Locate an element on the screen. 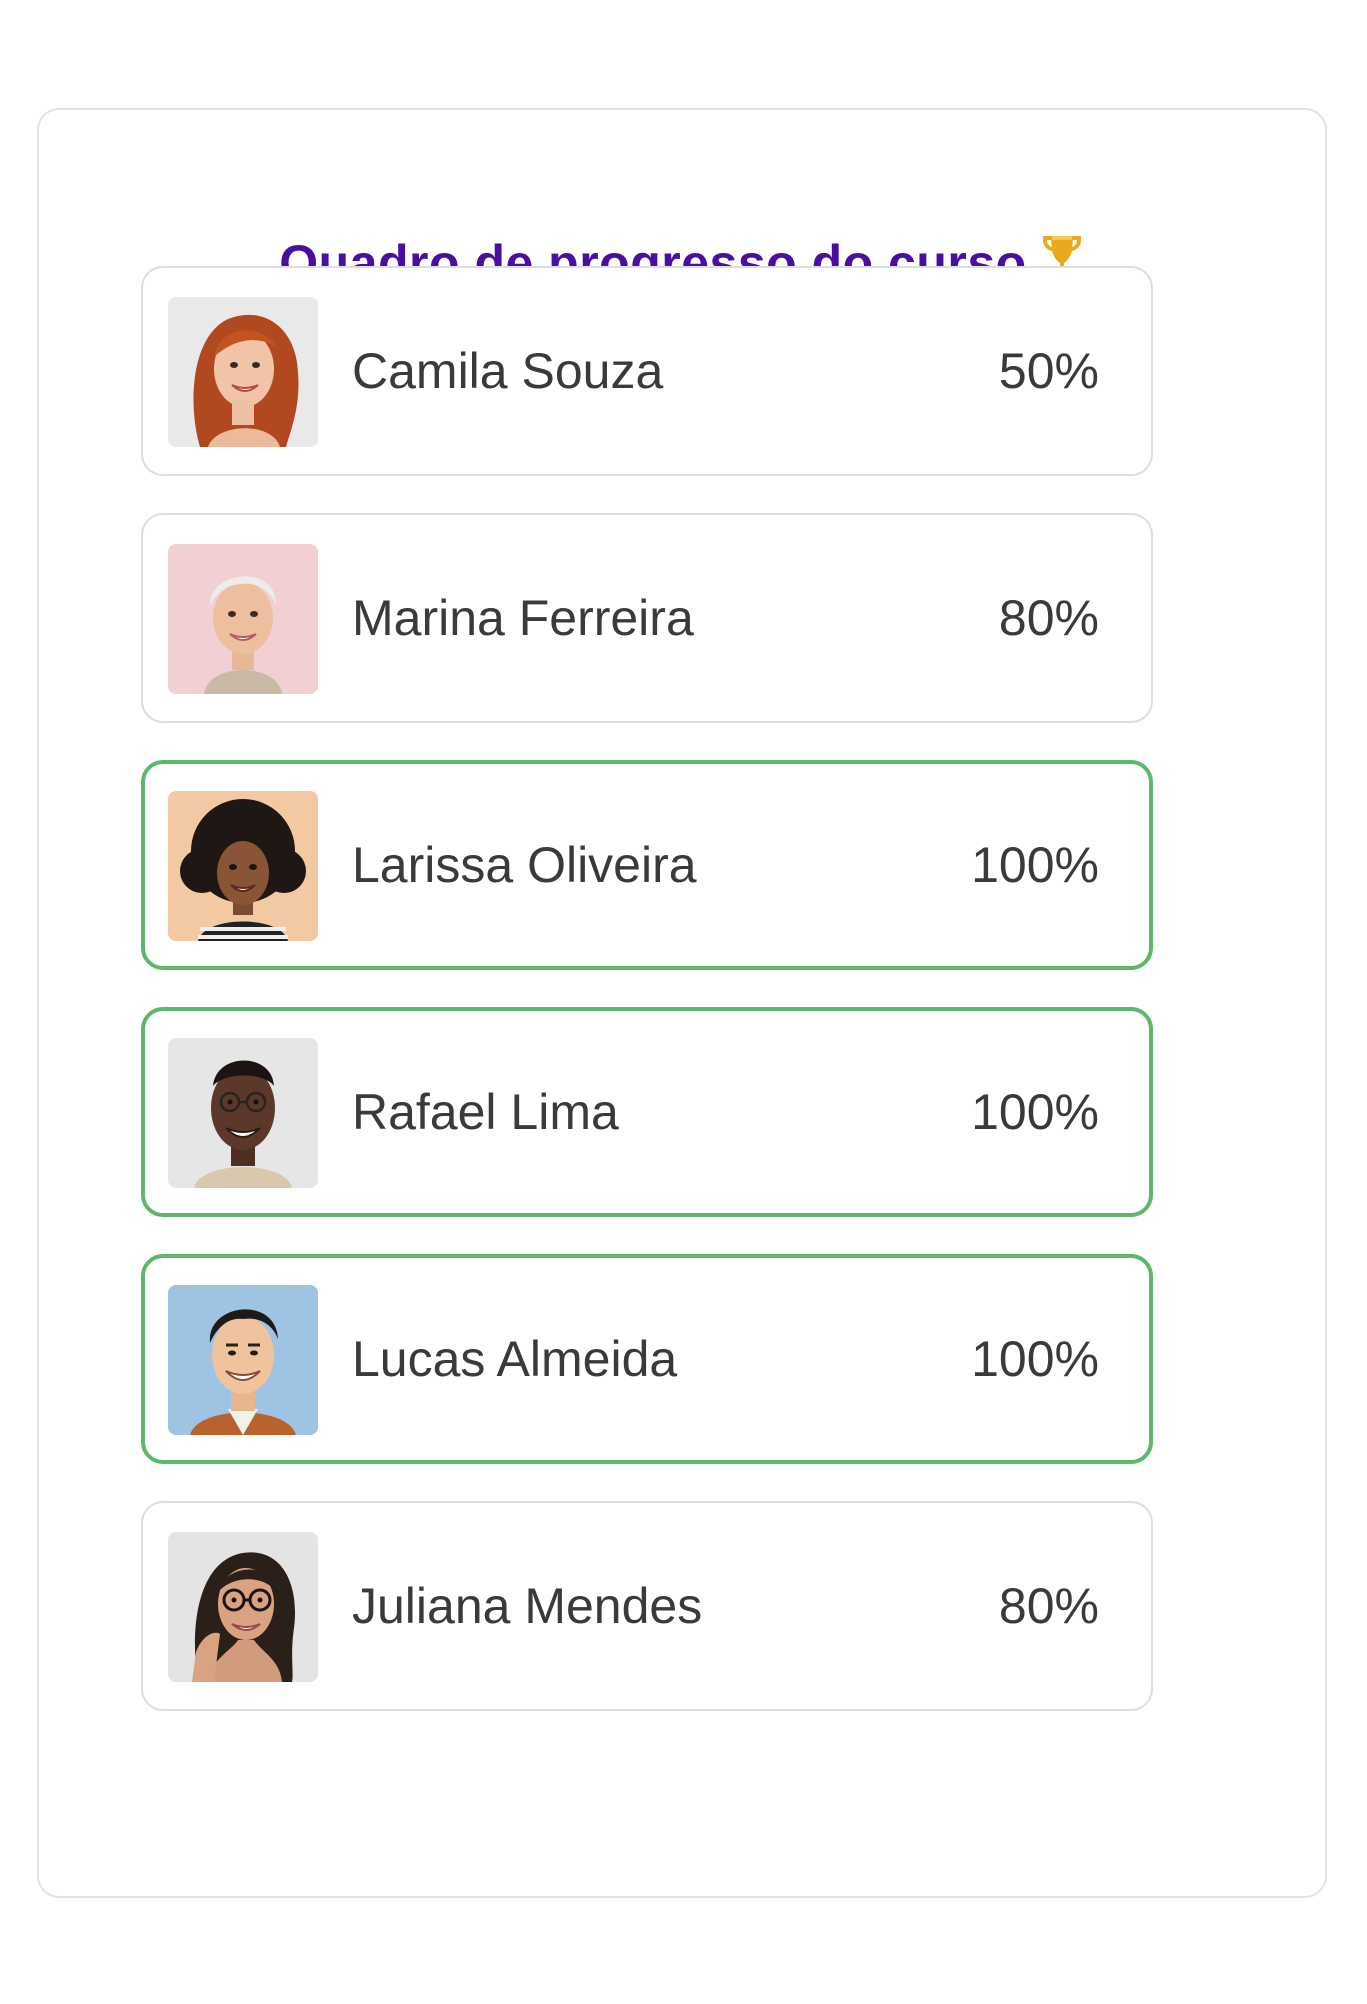 The width and height of the screenshot is (1367, 2004). student-row: Camila Souza 50% is located at coordinates (647, 371).